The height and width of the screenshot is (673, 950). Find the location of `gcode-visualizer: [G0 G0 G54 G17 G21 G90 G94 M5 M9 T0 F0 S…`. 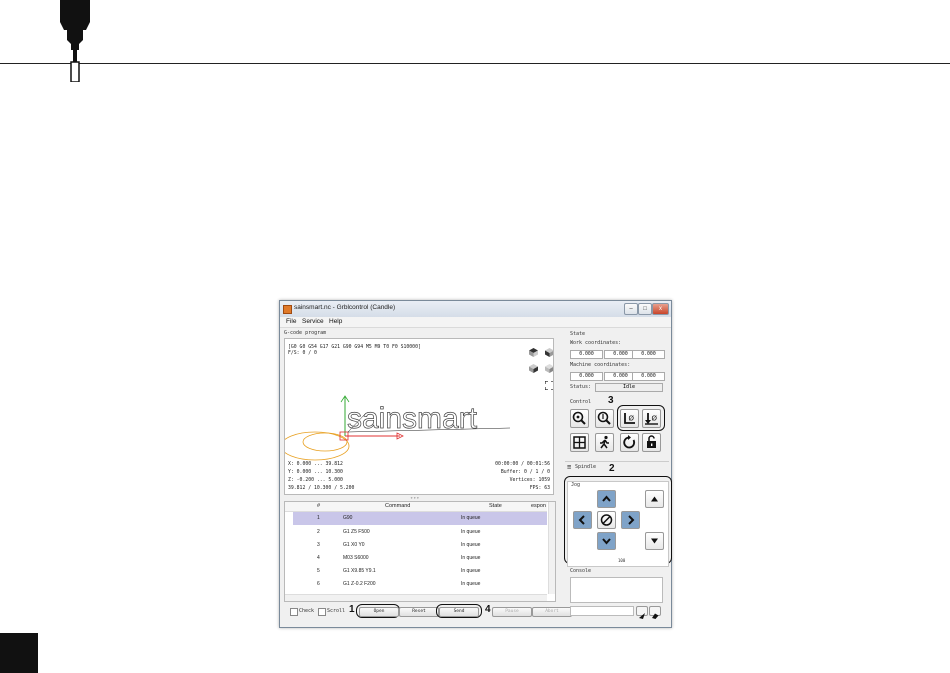

gcode-visualizer: [G0 G0 G54 G17 G21 G90 G94 M5 M9 T0 F0 S… is located at coordinates (419, 416).